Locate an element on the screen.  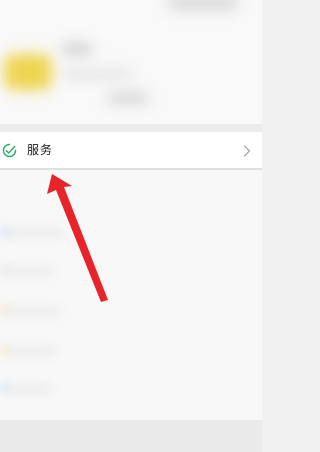
services-label: 服务 is located at coordinates (40, 150).